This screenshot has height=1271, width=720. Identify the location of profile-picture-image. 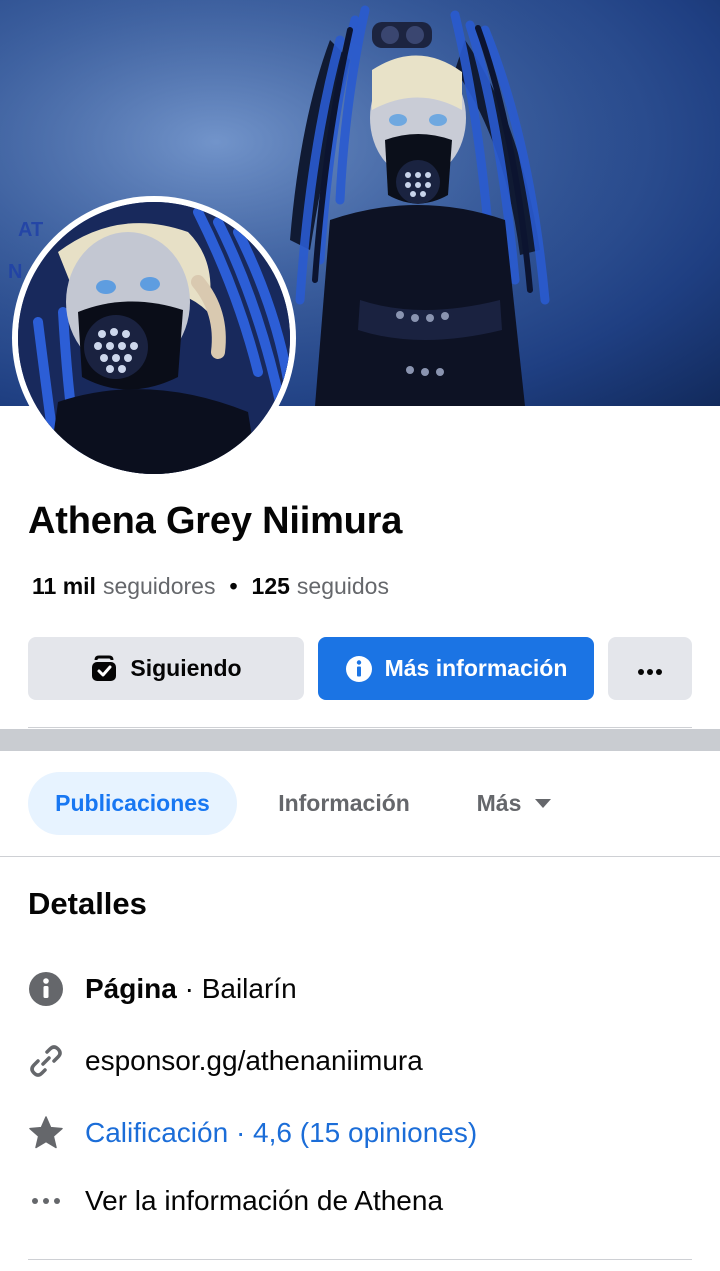
(154, 338).